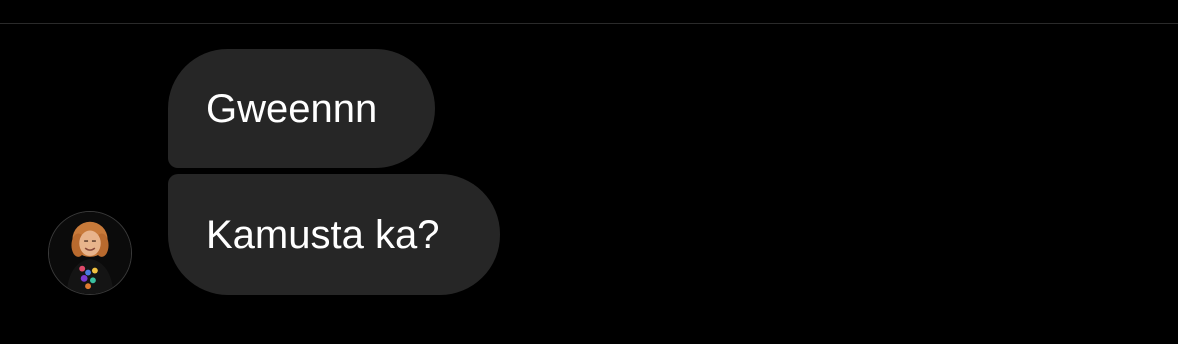 This screenshot has height=344, width=1178. I want to click on message-bubble: Kamusta ka?, so click(334, 234).